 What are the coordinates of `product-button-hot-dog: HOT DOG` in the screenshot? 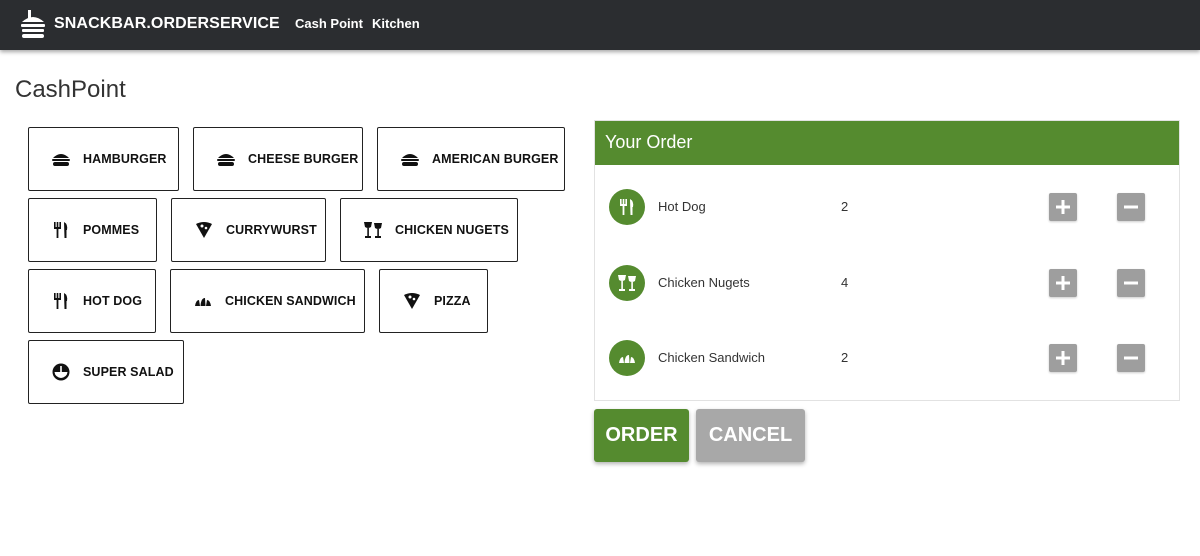 It's located at (92, 301).